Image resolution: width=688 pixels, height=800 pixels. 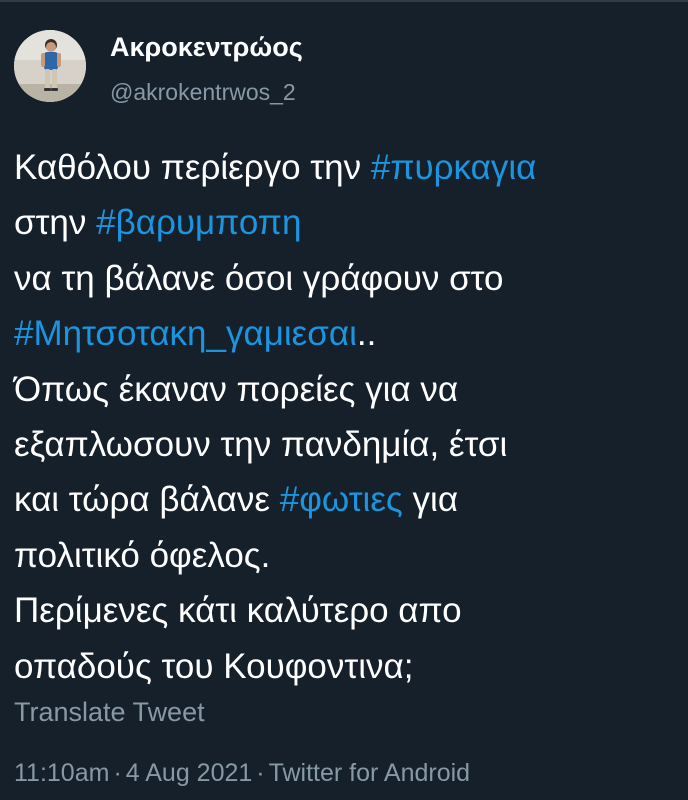 I want to click on tweet-text-line: οπαδούς του Κουφοντινα;, so click(x=346, y=666).